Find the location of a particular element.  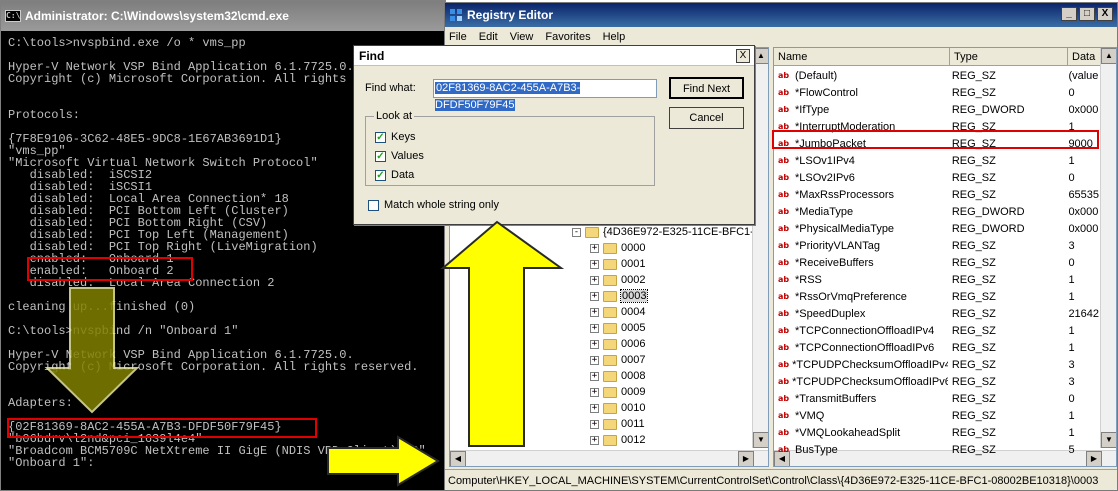

value-row: ab *PriorityVLANTag REG_SZ 3 is located at coordinates (939, 245).